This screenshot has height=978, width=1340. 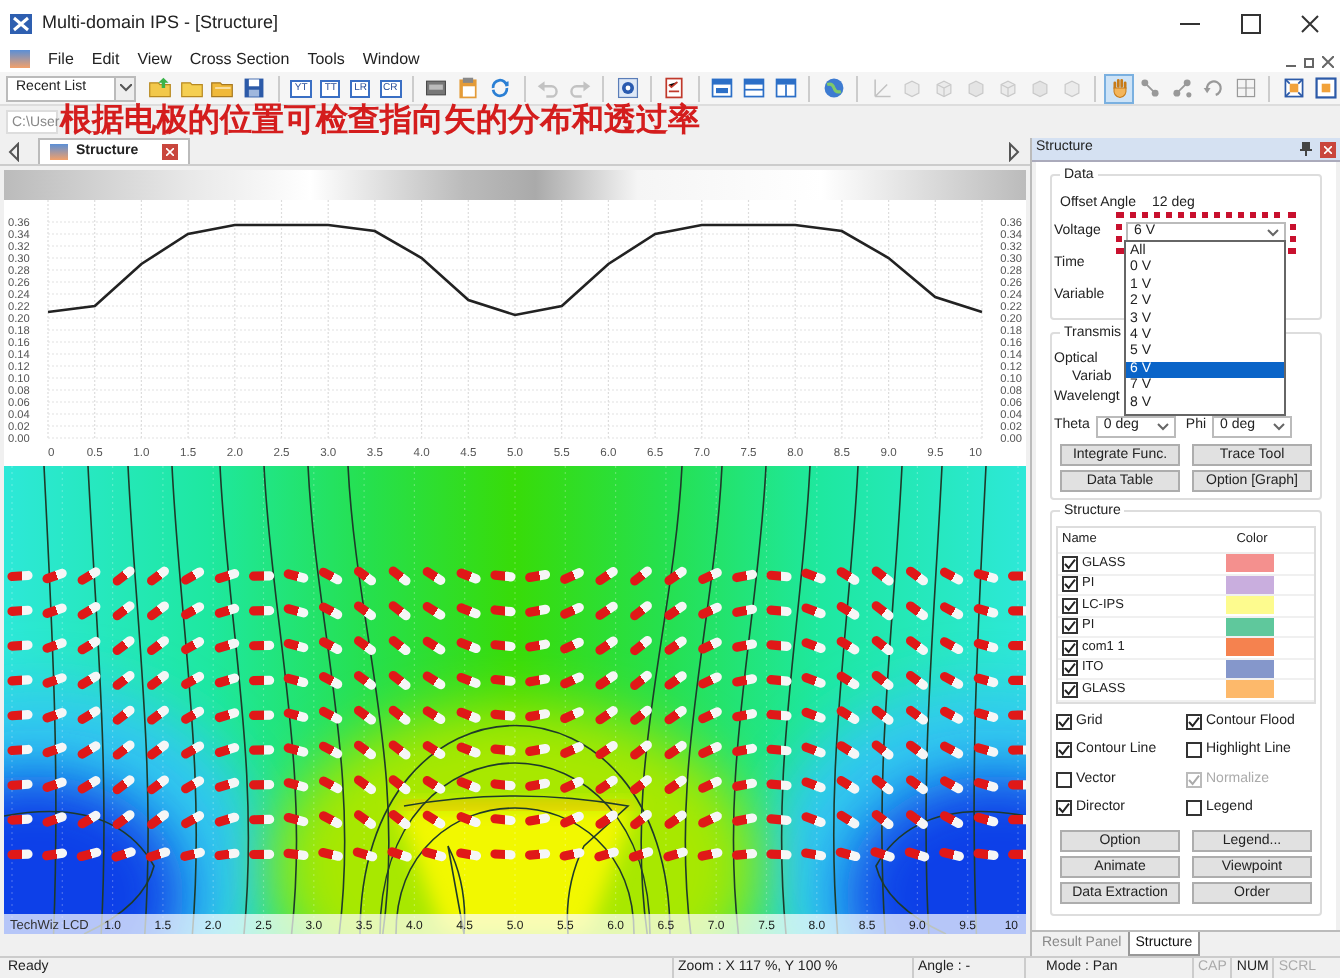 I want to click on menu-item: Cross Section, so click(x=239, y=59).